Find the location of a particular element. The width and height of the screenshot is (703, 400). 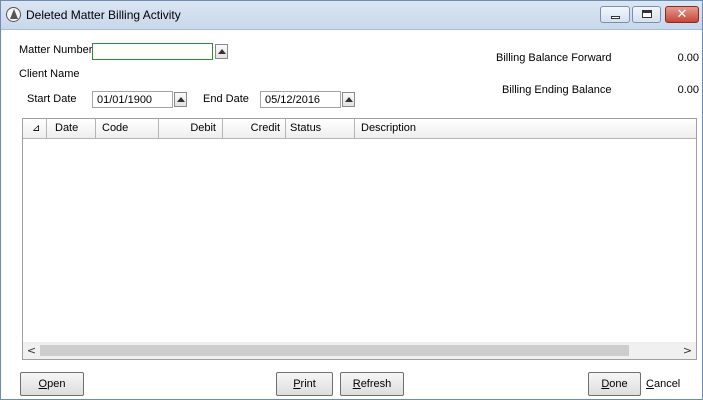

done-button: Done is located at coordinates (614, 384).